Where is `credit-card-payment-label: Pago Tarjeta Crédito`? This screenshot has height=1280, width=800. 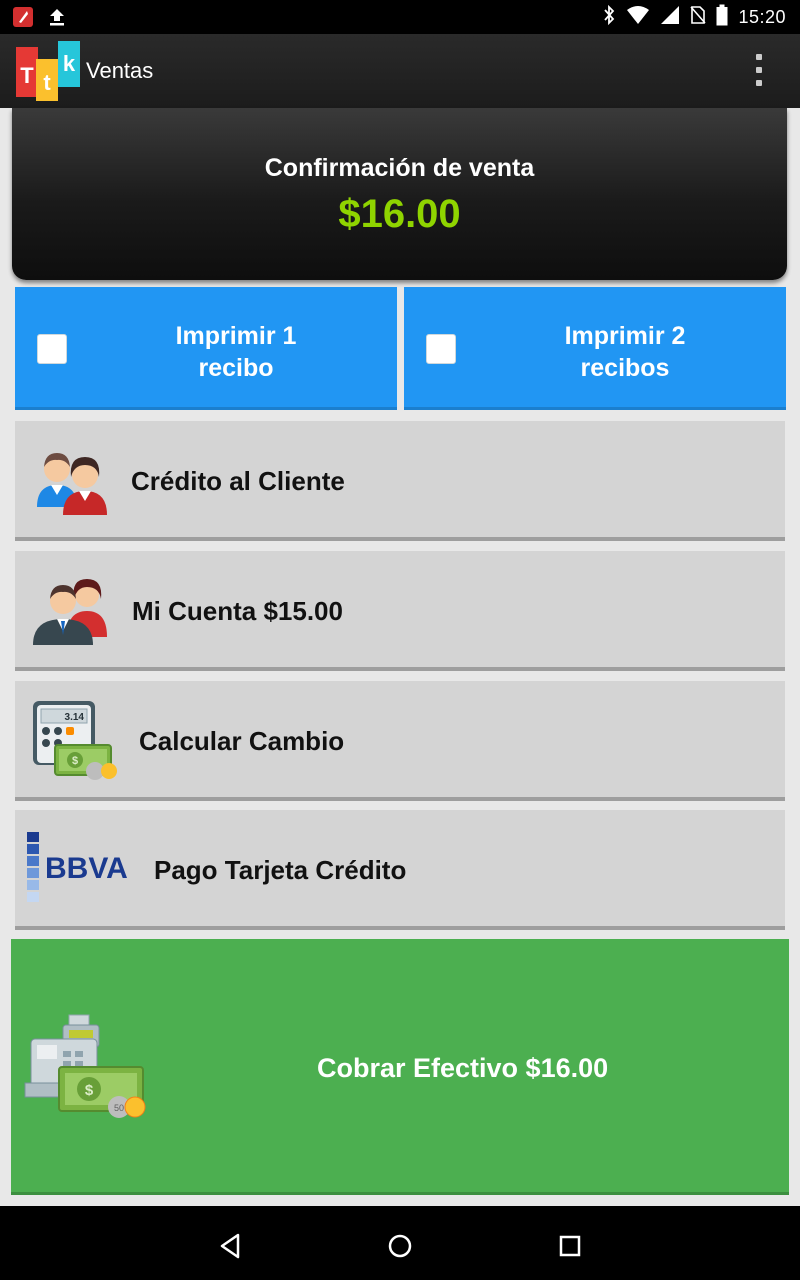 credit-card-payment-label: Pago Tarjeta Crédito is located at coordinates (280, 870).